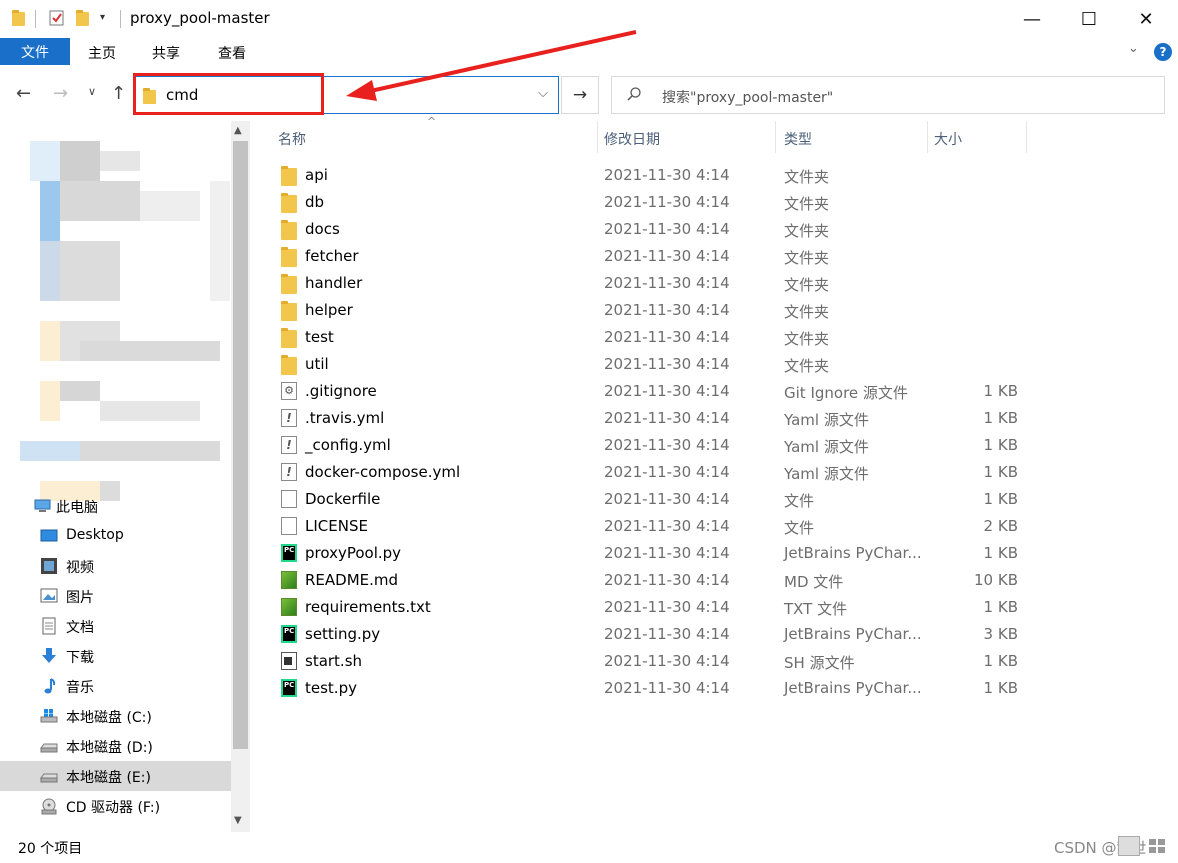 This screenshot has height=863, width=1178. Describe the element at coordinates (115, 626) in the screenshot. I see `sidebar-item-documents: 文档` at that location.